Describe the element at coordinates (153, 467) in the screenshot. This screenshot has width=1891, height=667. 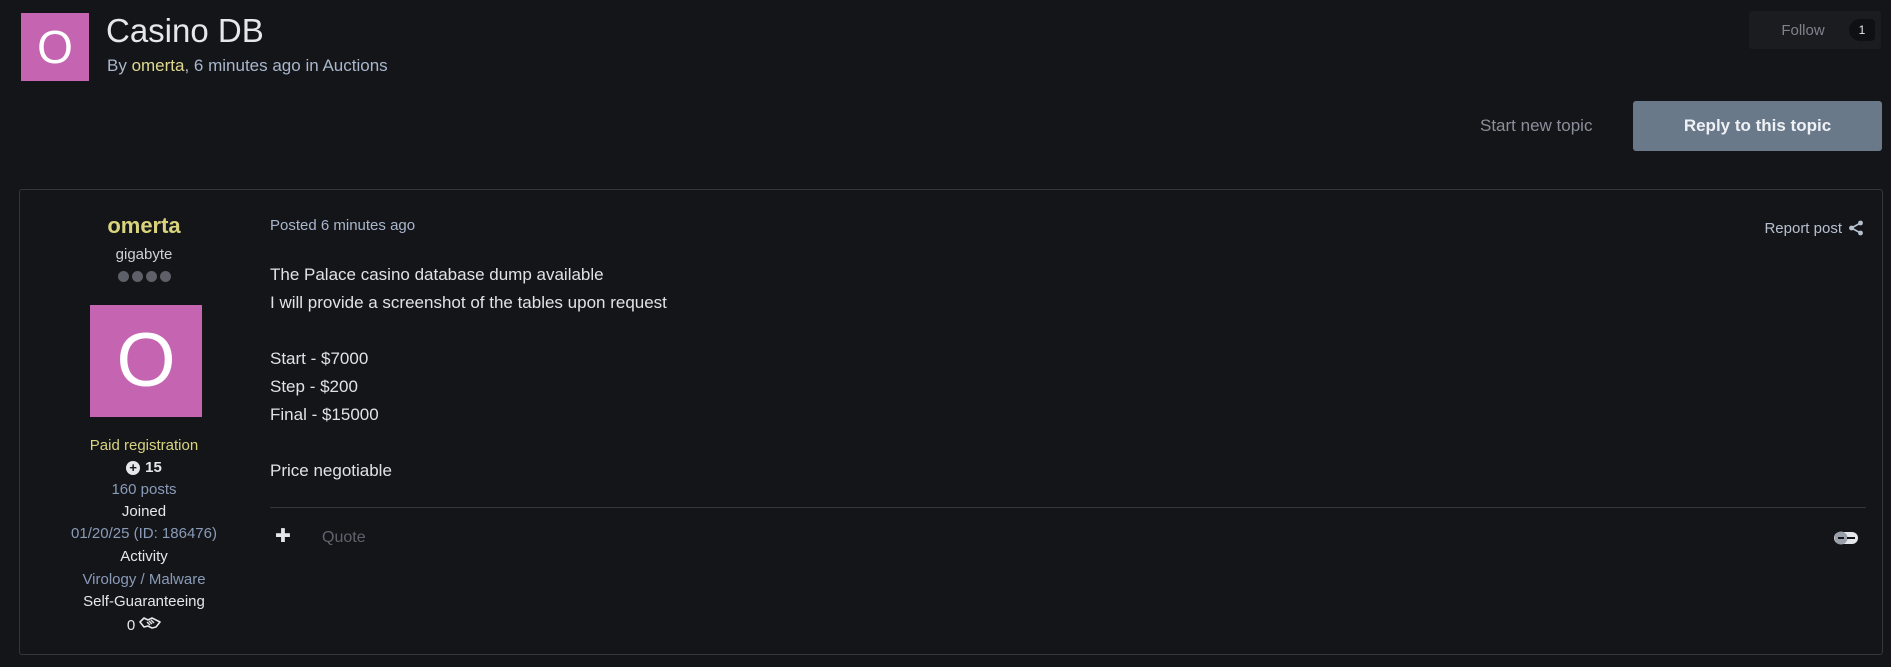
I see `reputation-value: 15` at that location.